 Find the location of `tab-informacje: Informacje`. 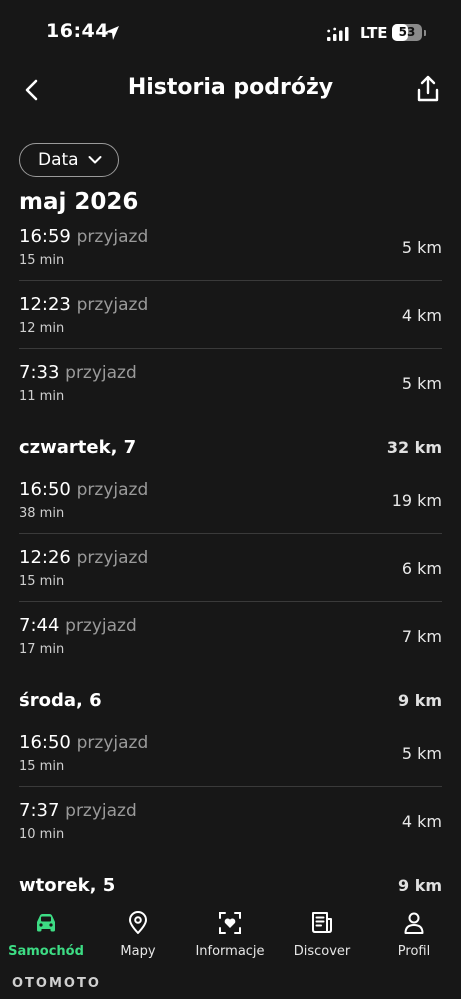

tab-informacje: Informacje is located at coordinates (230, 934).